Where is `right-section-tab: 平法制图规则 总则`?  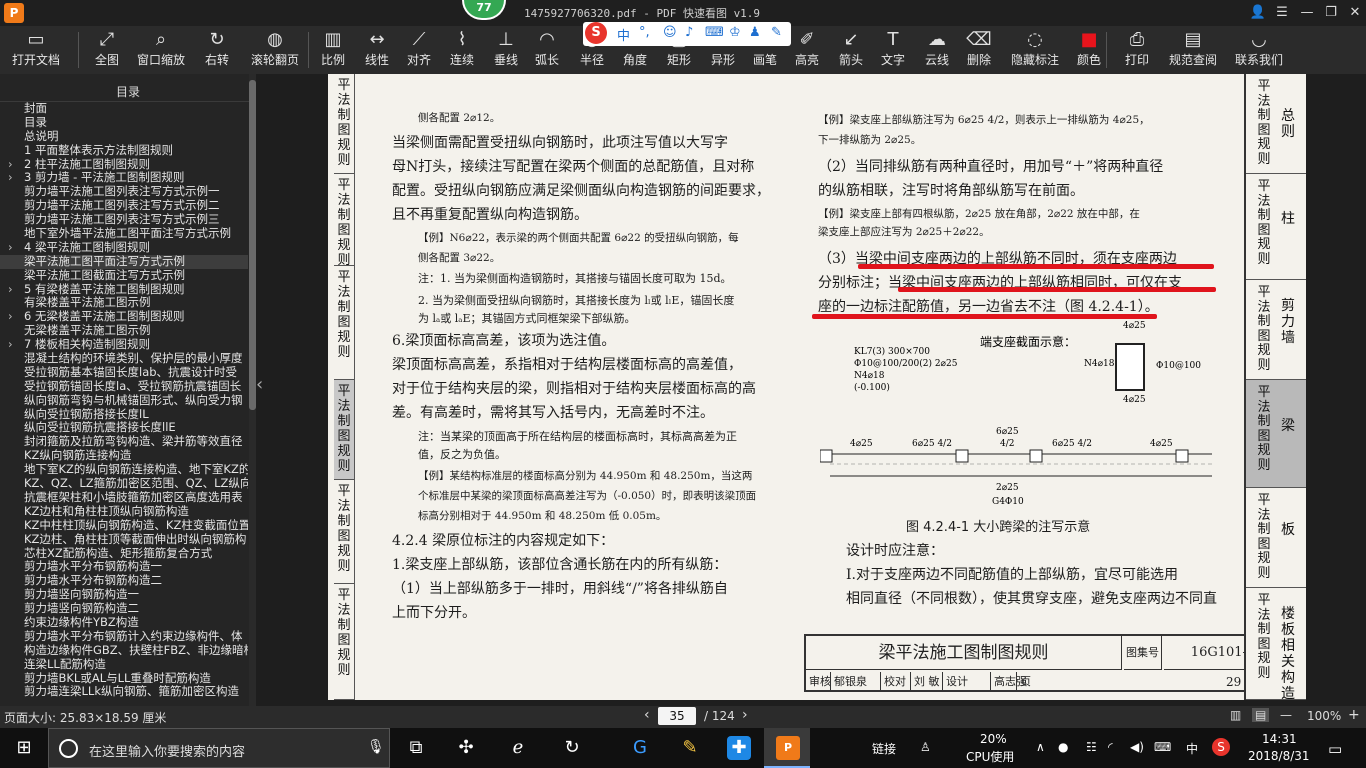
right-section-tab: 平法制图规则 总则 is located at coordinates (1276, 124).